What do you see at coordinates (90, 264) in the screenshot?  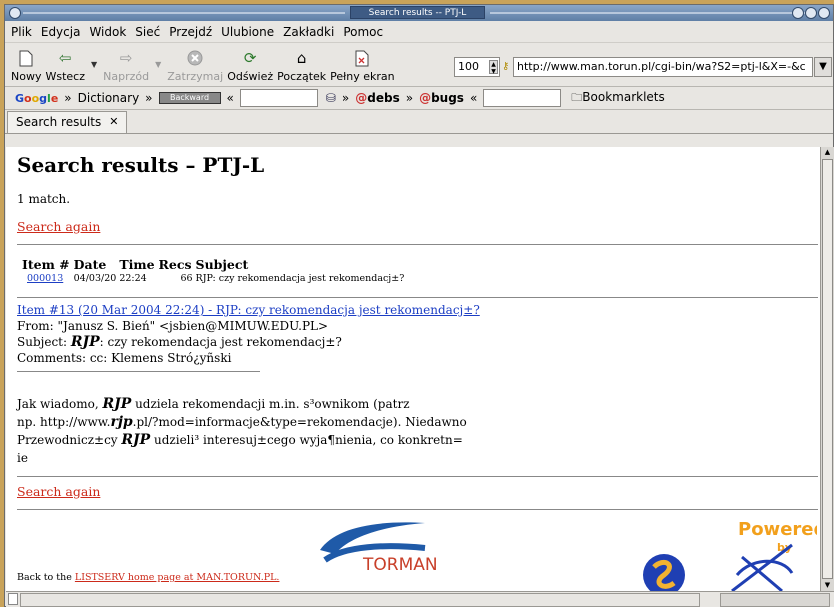 I see `col-date: Date` at bounding box center [90, 264].